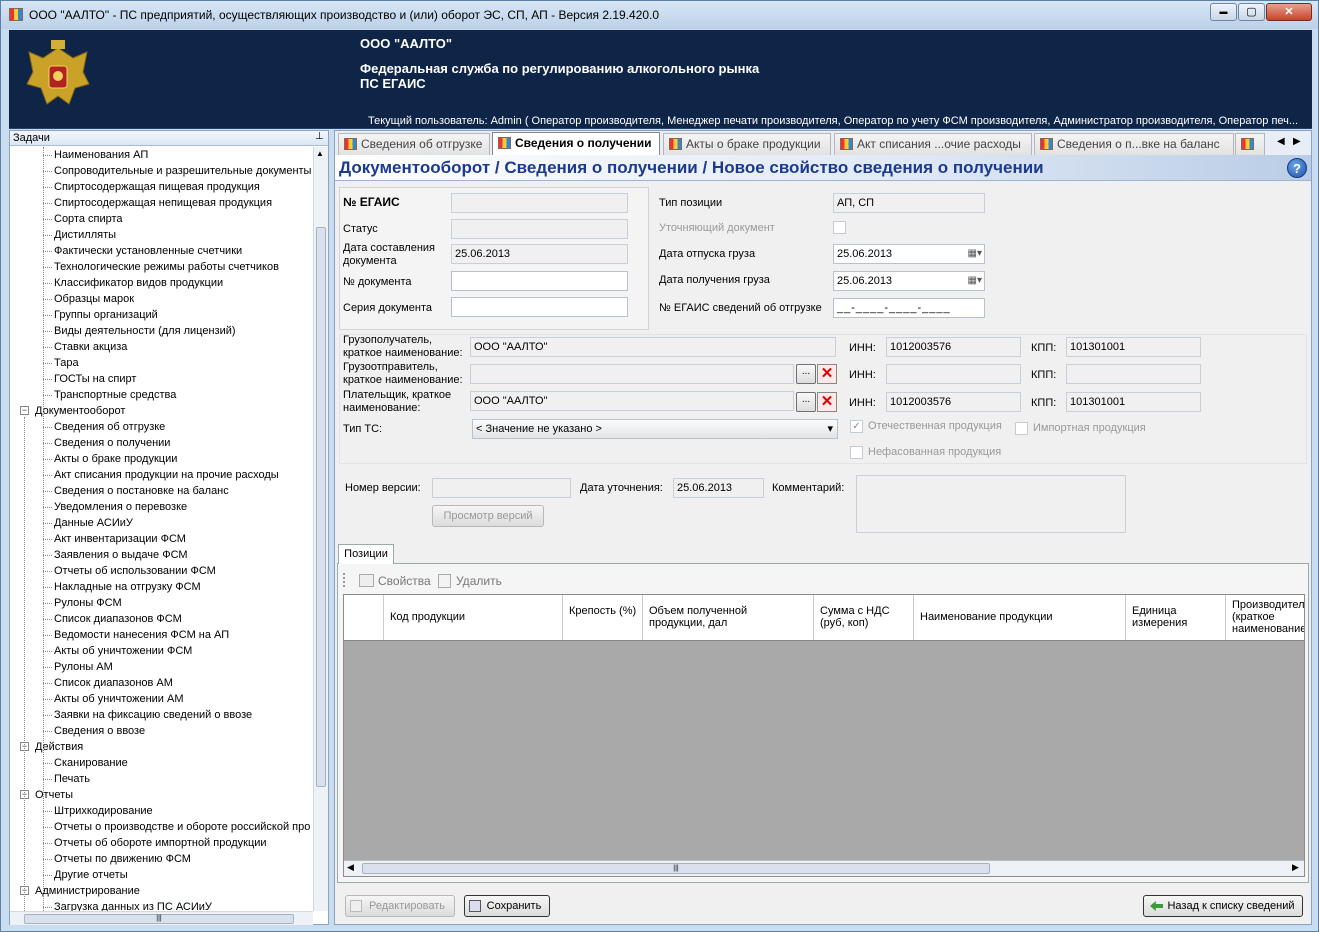 Image resolution: width=1319 pixels, height=932 pixels. I want to click on tree-item: Сведения о получении, so click(112, 443).